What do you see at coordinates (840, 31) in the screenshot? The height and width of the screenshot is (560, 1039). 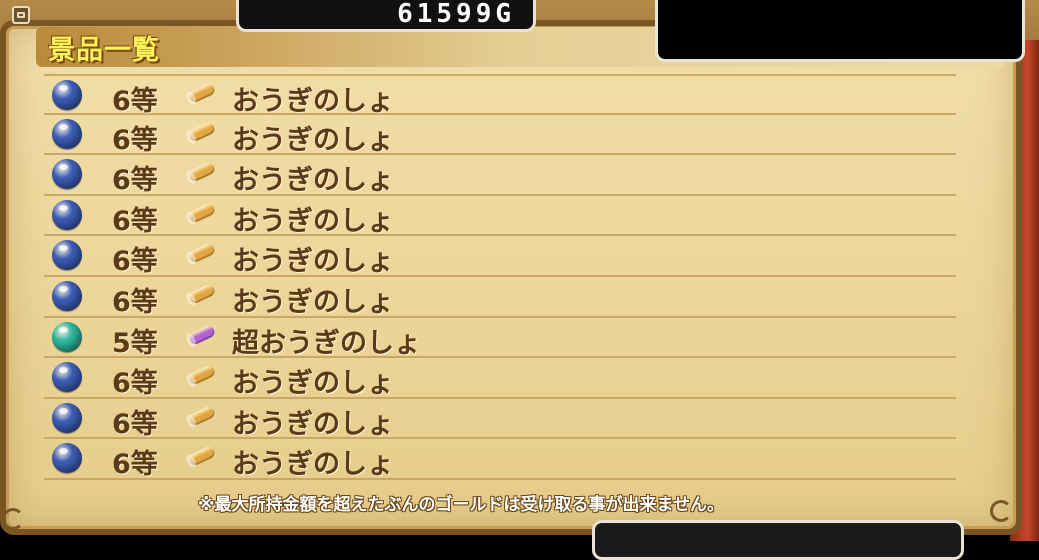 I see `info-window` at bounding box center [840, 31].